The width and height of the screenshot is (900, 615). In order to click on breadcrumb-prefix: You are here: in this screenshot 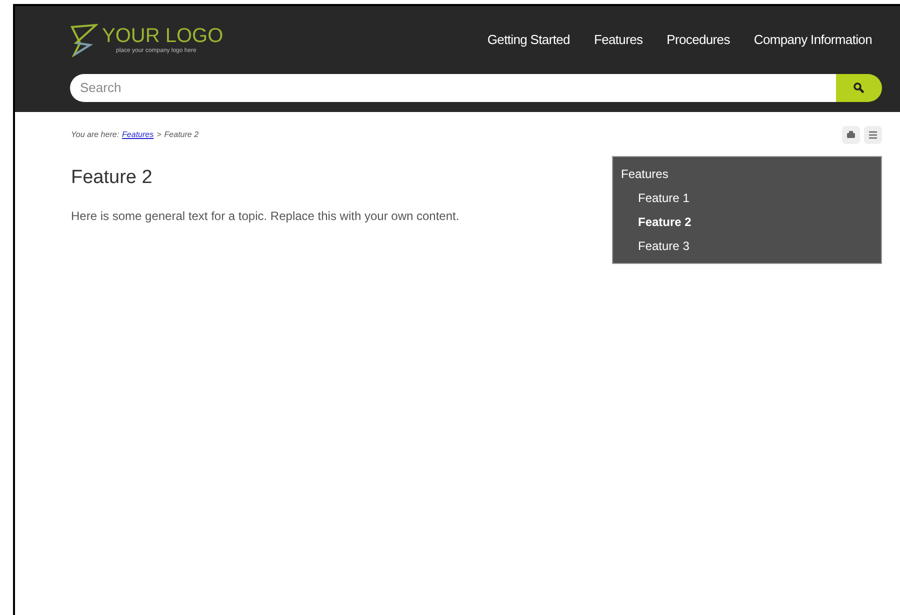, I will do `click(95, 135)`.